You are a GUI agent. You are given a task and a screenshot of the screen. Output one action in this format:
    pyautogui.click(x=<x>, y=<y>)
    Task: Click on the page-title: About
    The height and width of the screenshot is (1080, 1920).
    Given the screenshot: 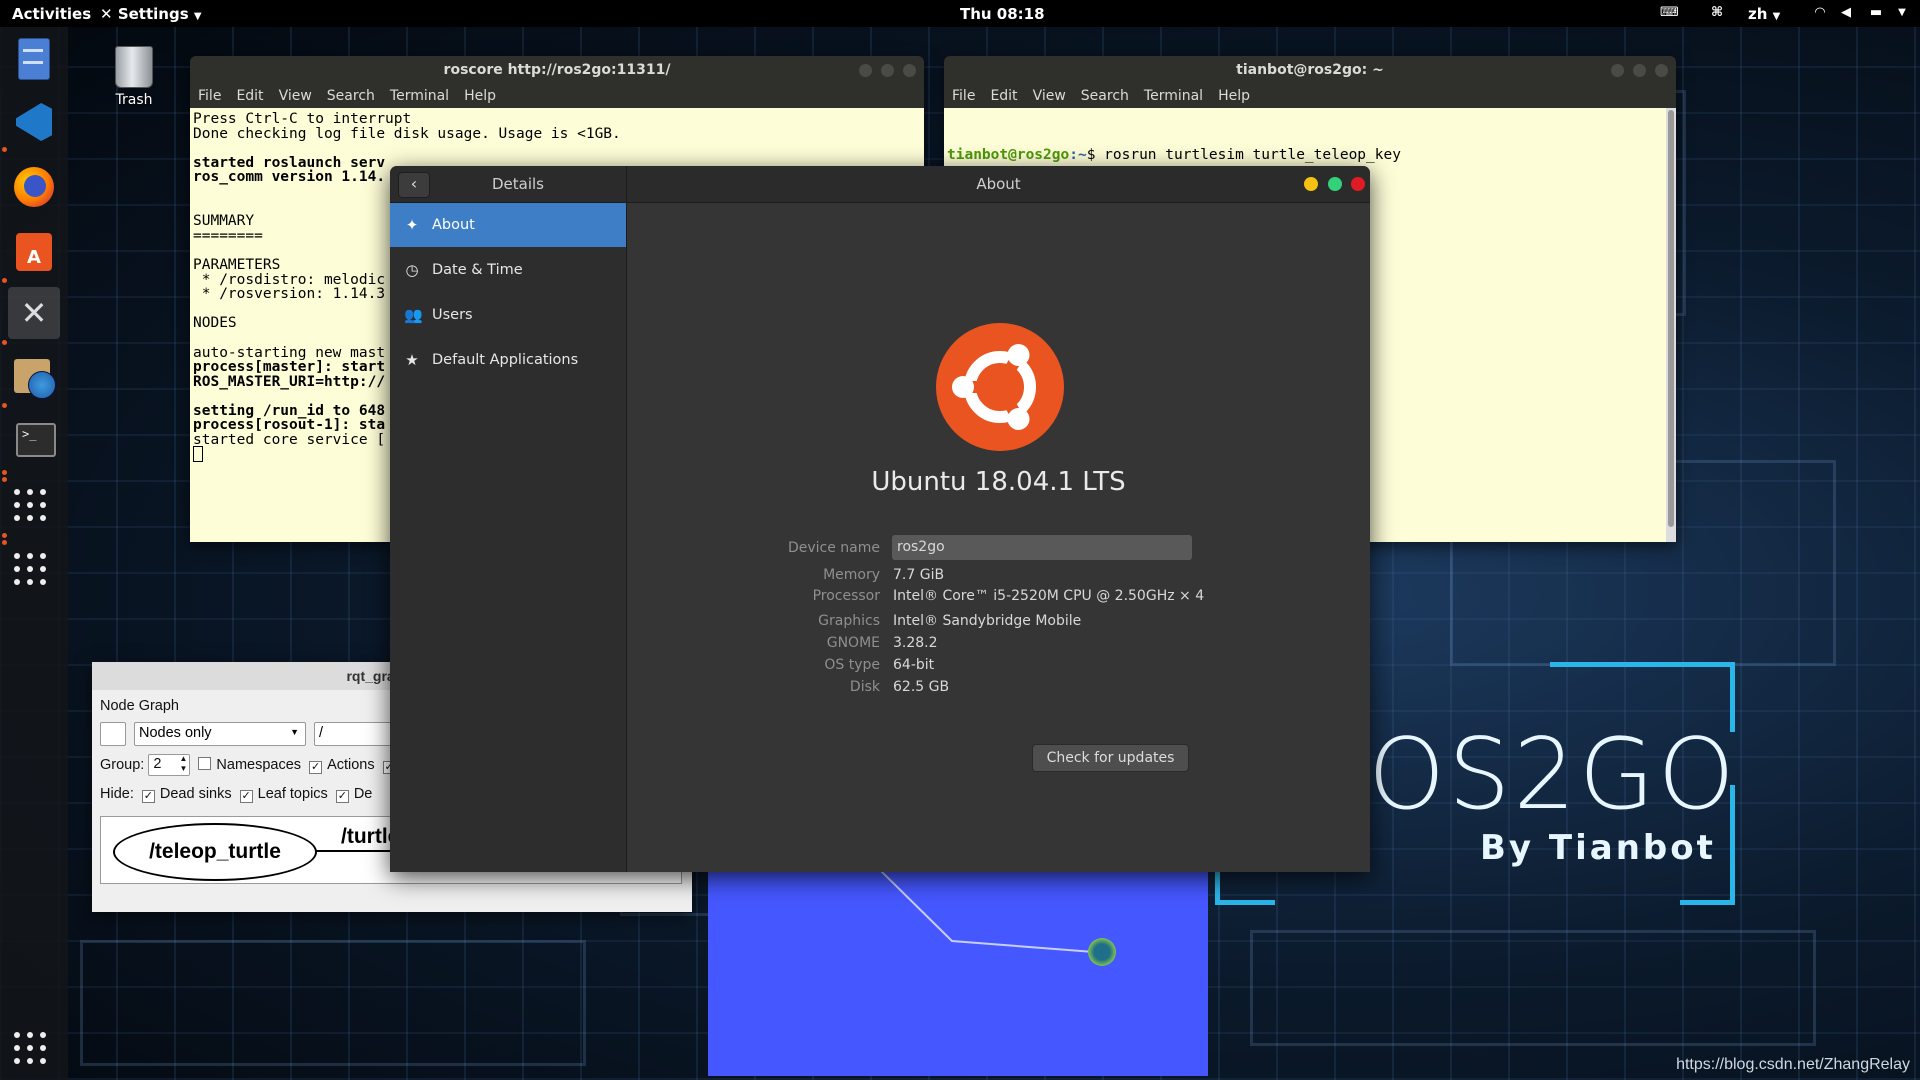 What is the action you would take?
    pyautogui.click(x=998, y=184)
    